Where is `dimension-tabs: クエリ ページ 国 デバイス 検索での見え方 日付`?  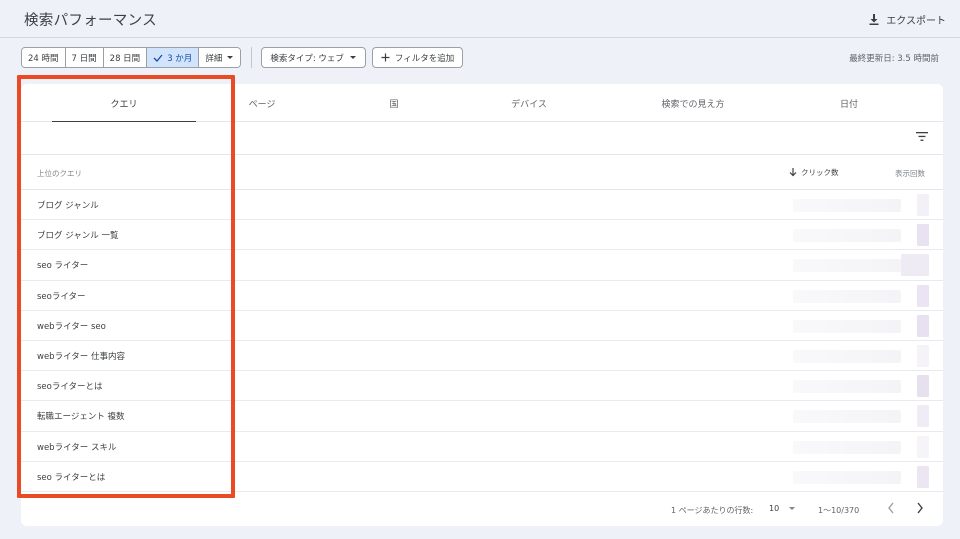 dimension-tabs: クエリ ページ 国 デバイス 検索での見え方 日付 is located at coordinates (482, 103).